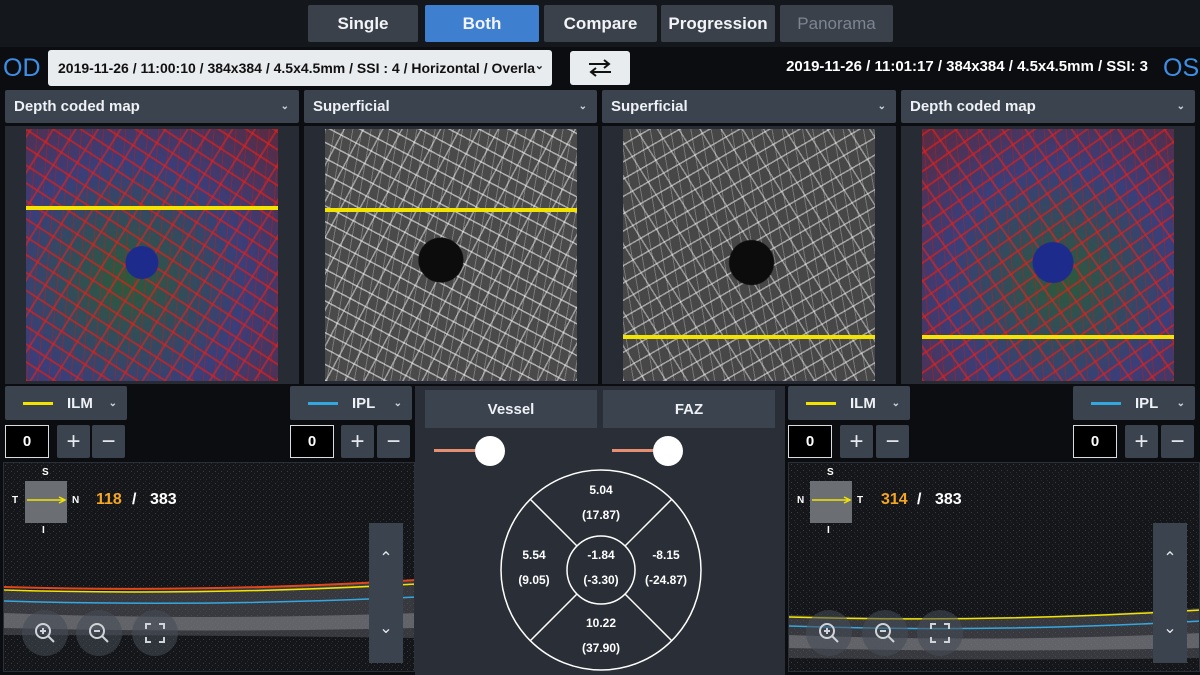 This screenshot has width=1200, height=675. What do you see at coordinates (973, 106) in the screenshot?
I see `panel4-map-label: Depth coded map` at bounding box center [973, 106].